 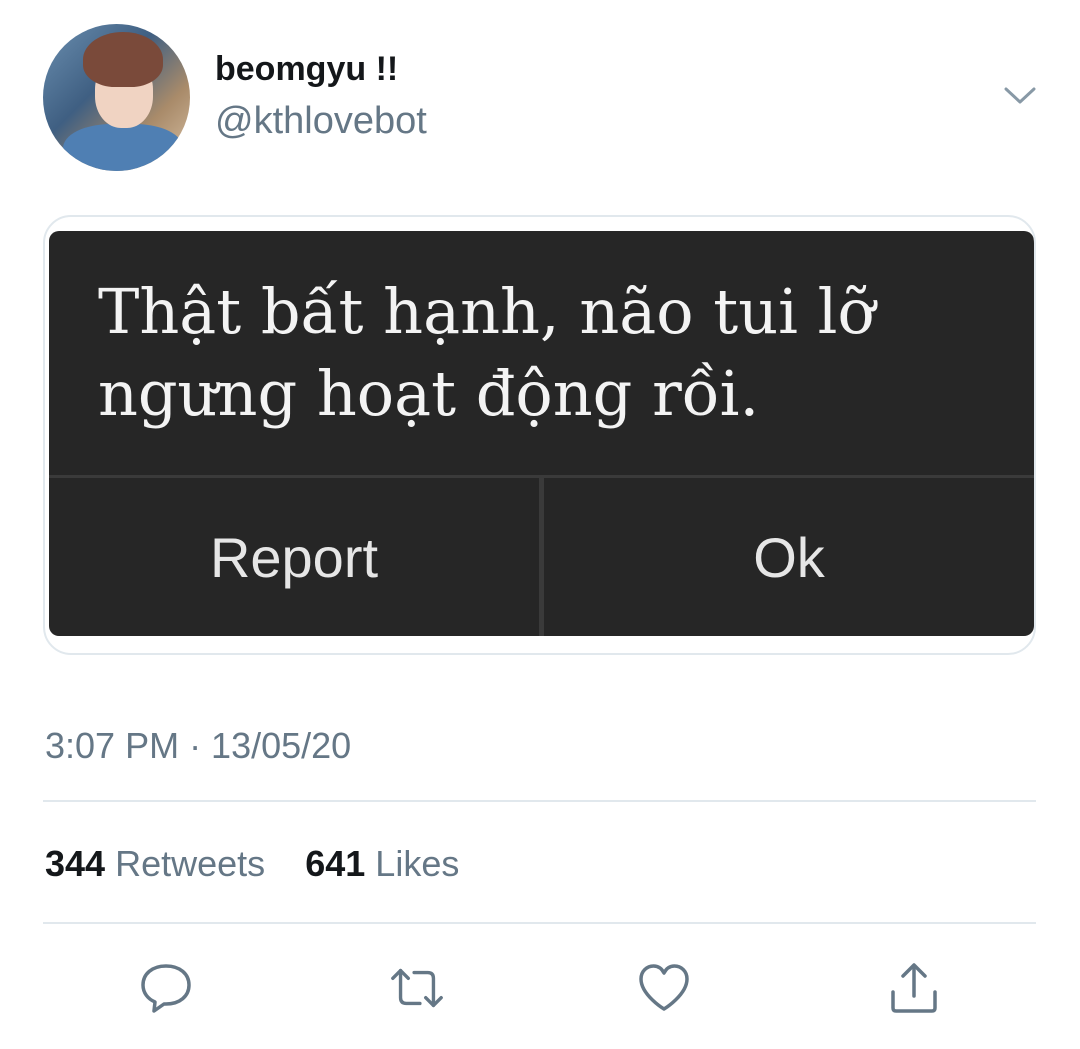 I want to click on ok-button: Ok, so click(x=789, y=557).